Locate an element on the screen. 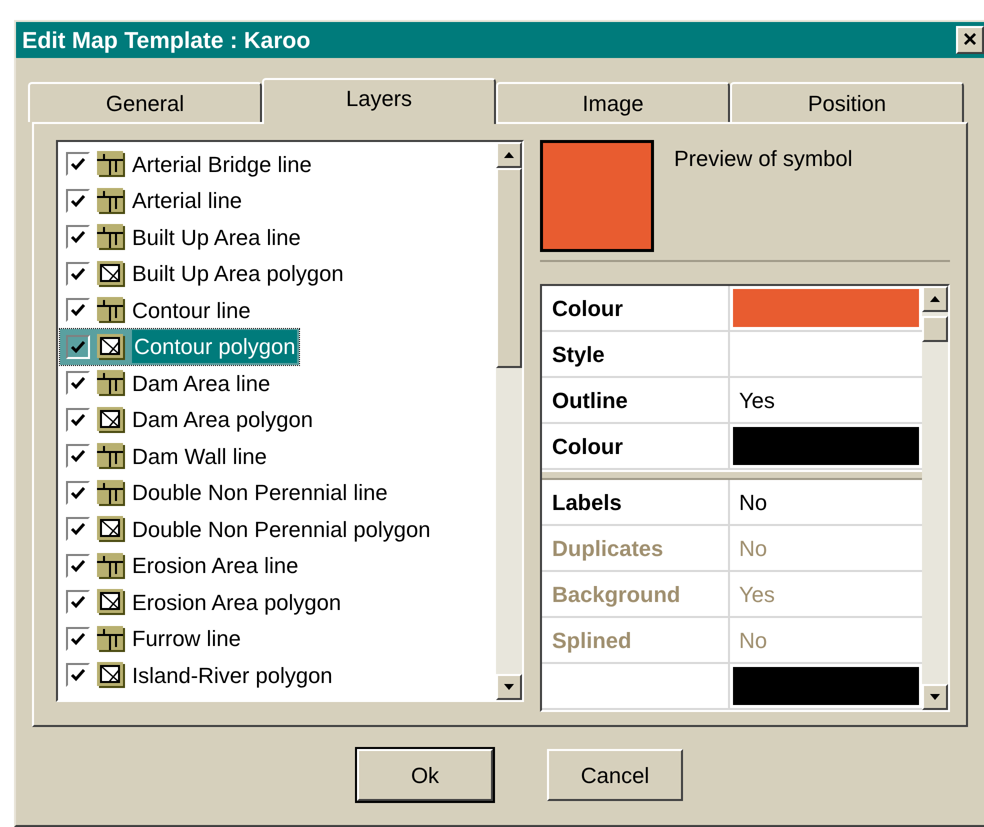 This screenshot has width=984, height=827. preview-label: Preview of symbol is located at coordinates (763, 159).